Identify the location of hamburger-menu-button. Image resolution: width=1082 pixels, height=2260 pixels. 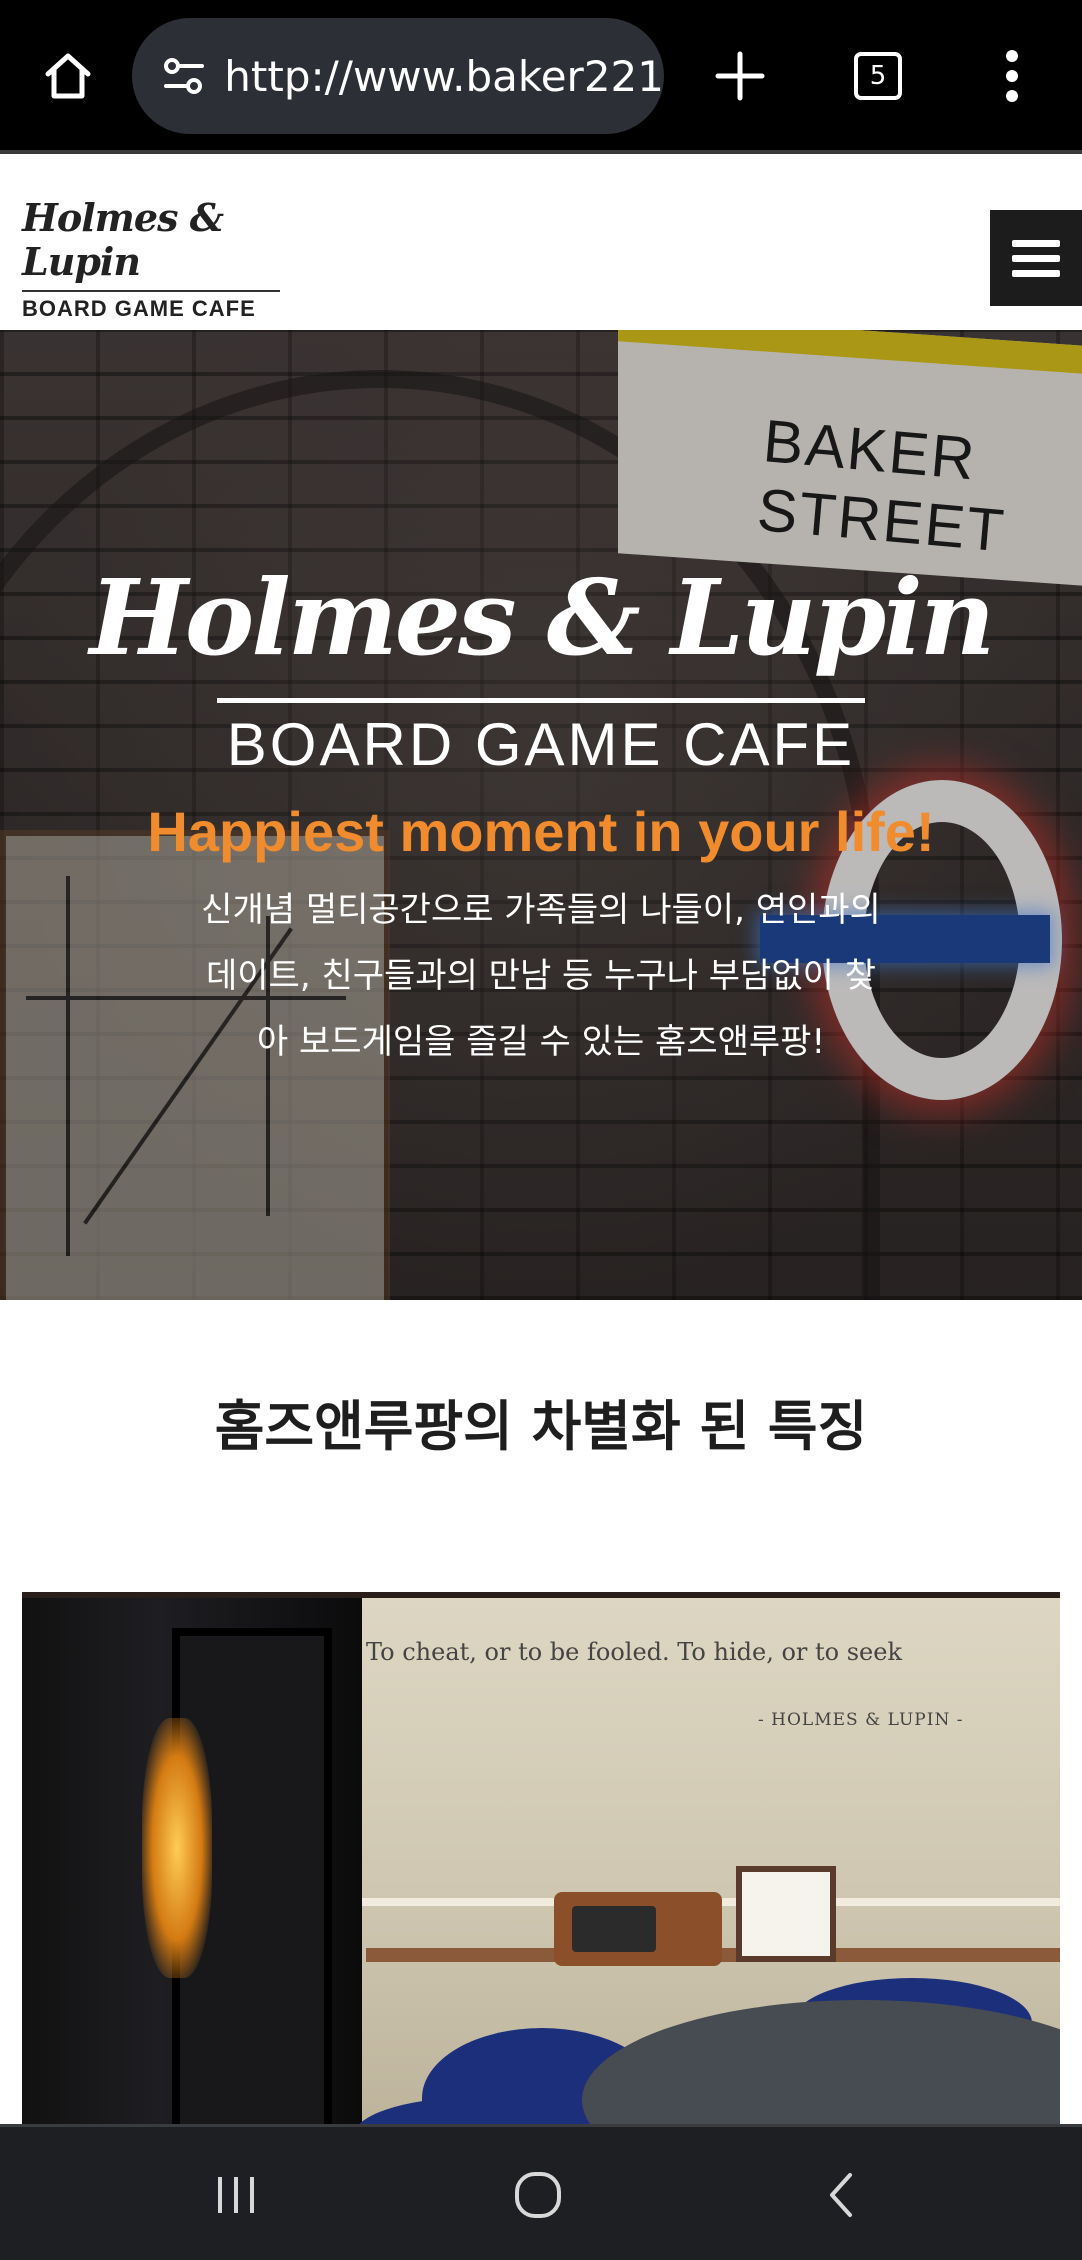
(1036, 258).